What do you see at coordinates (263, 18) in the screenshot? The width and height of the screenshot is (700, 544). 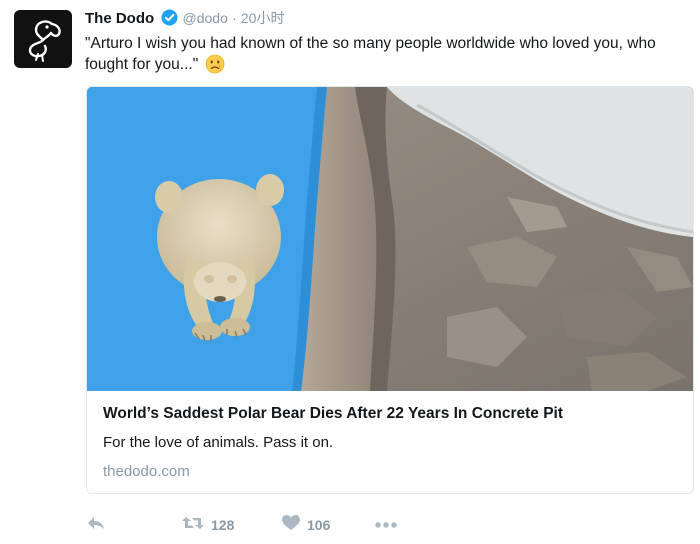 I see `tweet-timestamp: 20小时` at bounding box center [263, 18].